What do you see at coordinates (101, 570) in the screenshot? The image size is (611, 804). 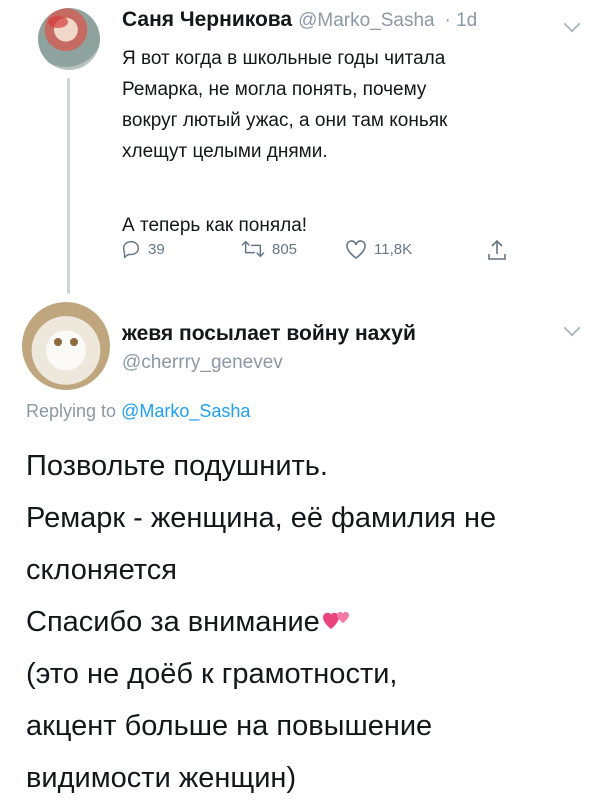 I see `tweet-text-line: склоняется` at bounding box center [101, 570].